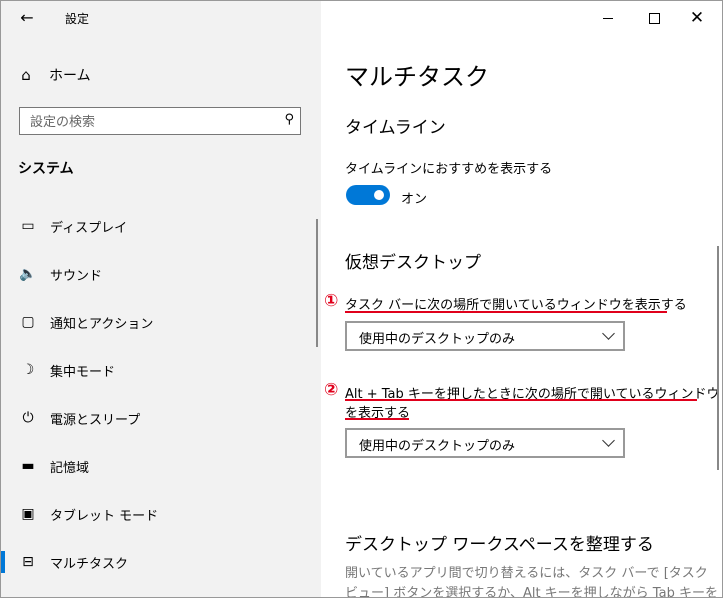 This screenshot has height=598, width=723. Describe the element at coordinates (449, 169) in the screenshot. I see `timeline-setting-label: タイムラインにおすすめを表示する` at that location.